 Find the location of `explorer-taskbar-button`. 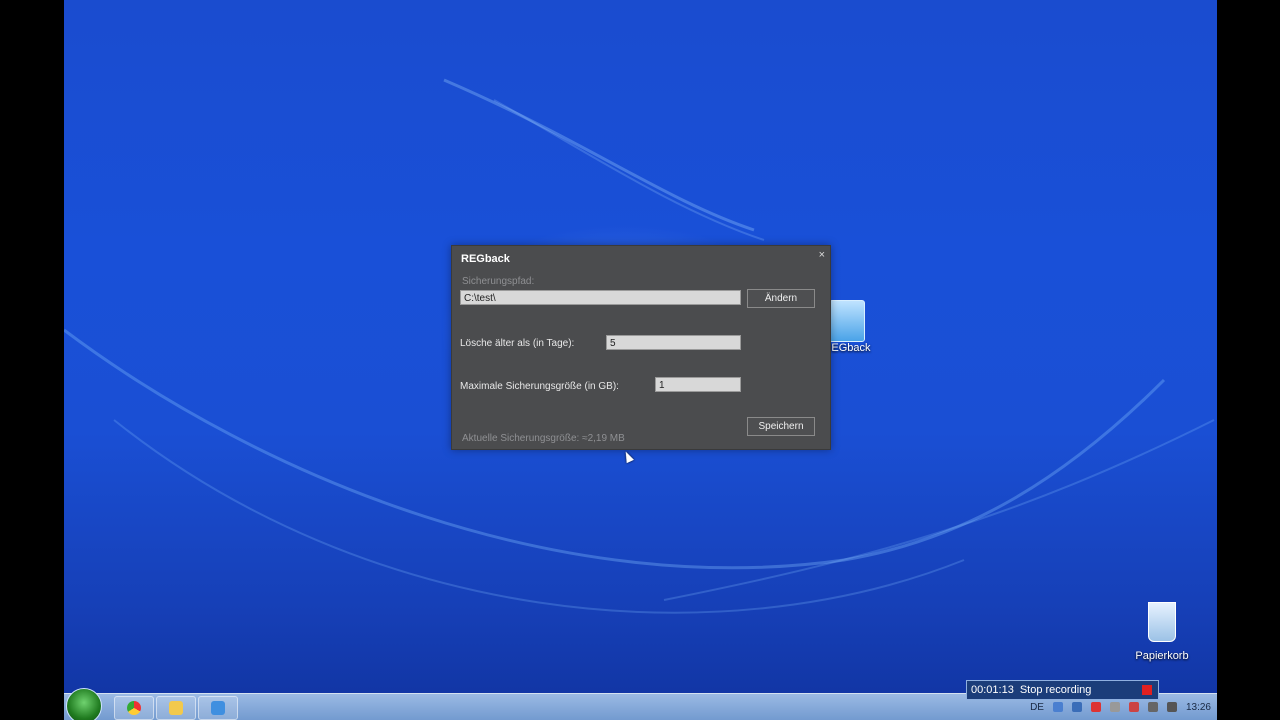

explorer-taskbar-button is located at coordinates (176, 708).